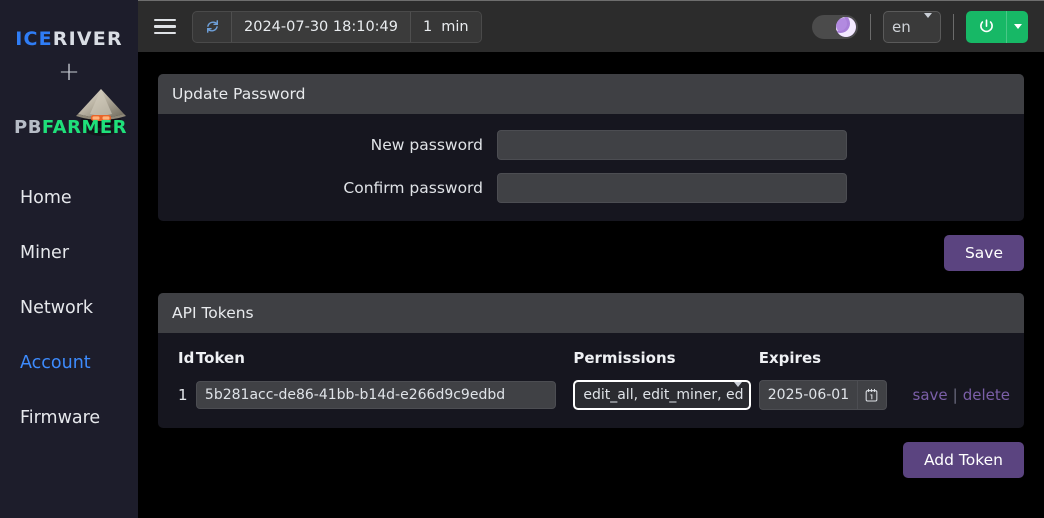  Describe the element at coordinates (84, 127) in the screenshot. I see `pbfarmer-wordmark-farmer: FARMER` at that location.